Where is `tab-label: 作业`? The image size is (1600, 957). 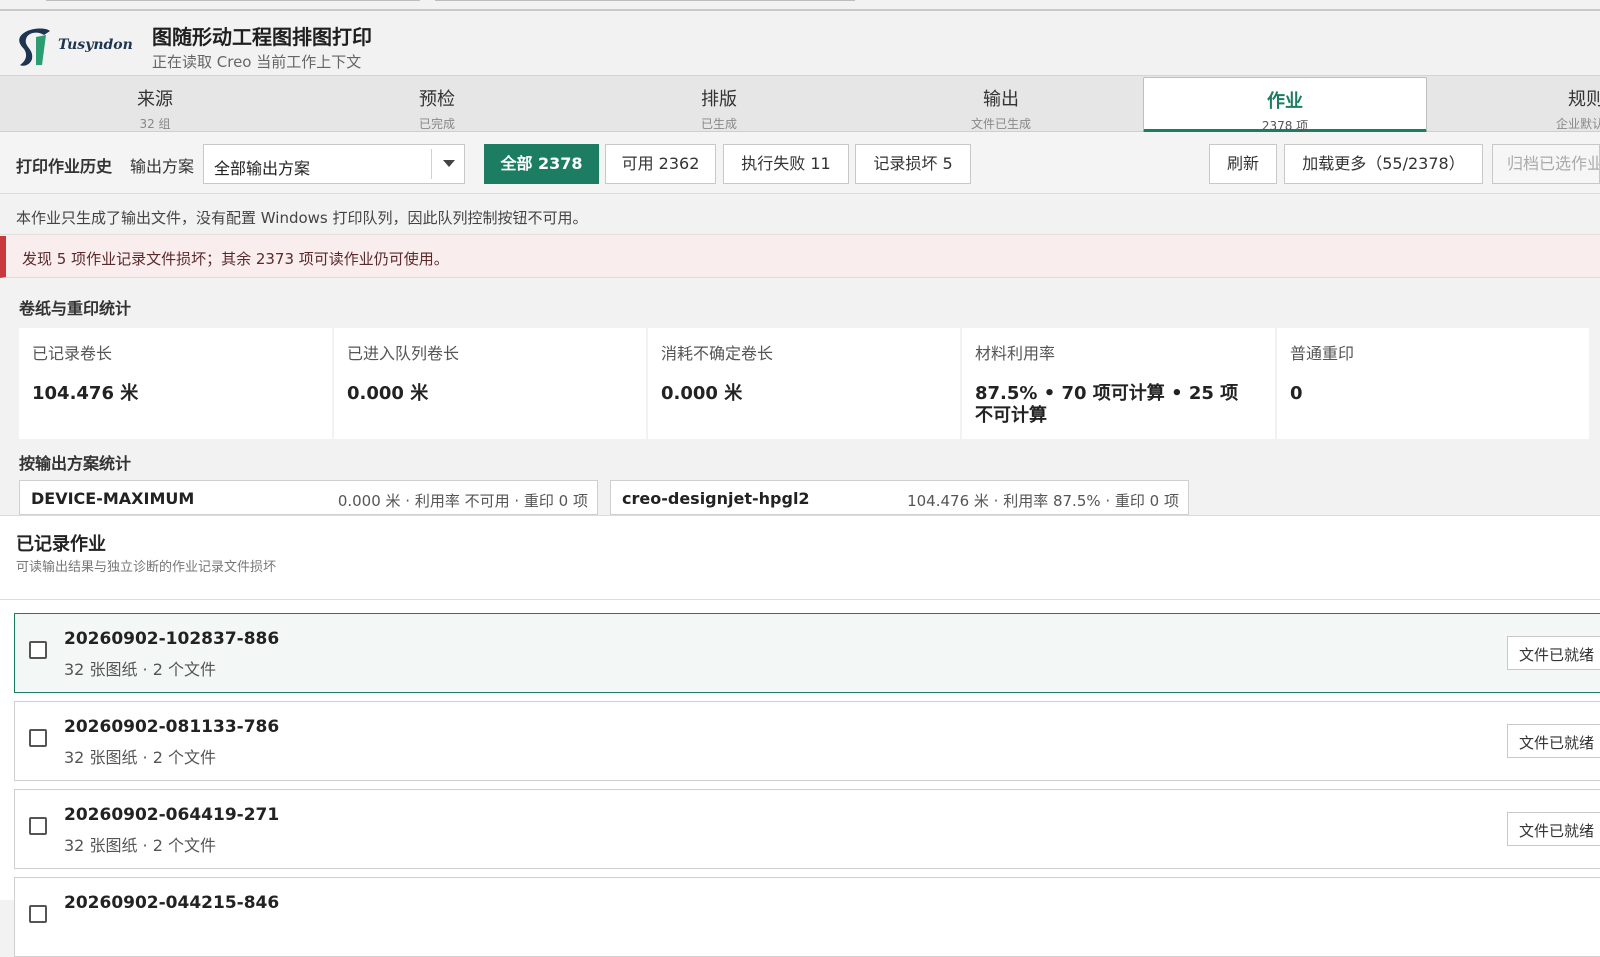
tab-label: 作业 is located at coordinates (1285, 101).